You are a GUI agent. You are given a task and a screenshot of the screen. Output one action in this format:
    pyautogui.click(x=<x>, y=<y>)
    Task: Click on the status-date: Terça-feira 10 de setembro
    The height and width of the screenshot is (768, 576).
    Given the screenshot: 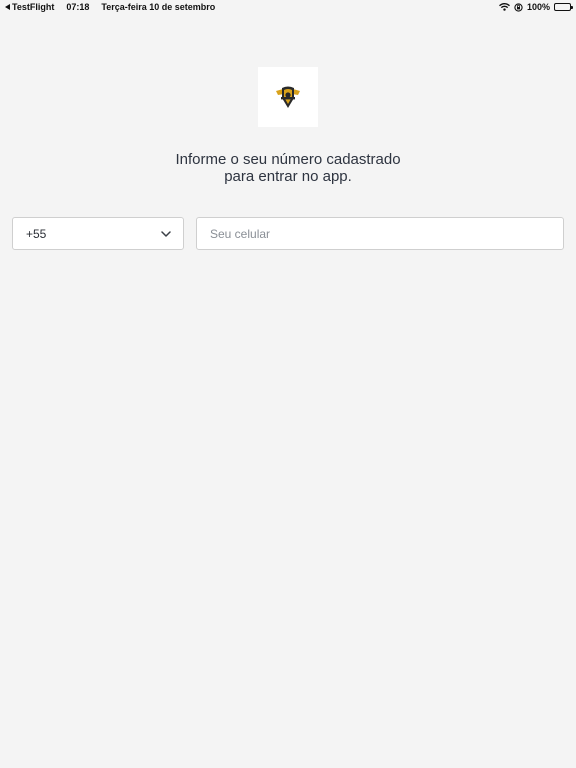 What is the action you would take?
    pyautogui.click(x=158, y=7)
    